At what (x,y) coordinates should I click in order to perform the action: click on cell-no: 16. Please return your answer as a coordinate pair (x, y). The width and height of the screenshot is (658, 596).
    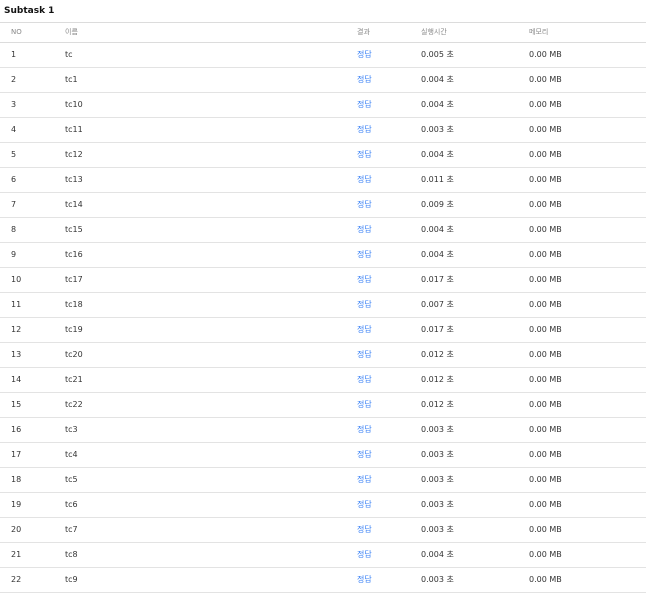
    Looking at the image, I should click on (16, 429).